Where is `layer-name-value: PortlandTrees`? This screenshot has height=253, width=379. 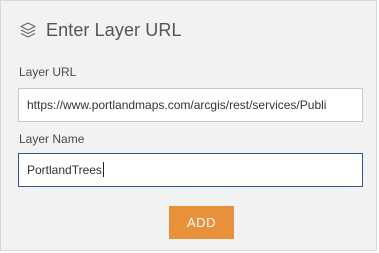 layer-name-value: PortlandTrees is located at coordinates (64, 170).